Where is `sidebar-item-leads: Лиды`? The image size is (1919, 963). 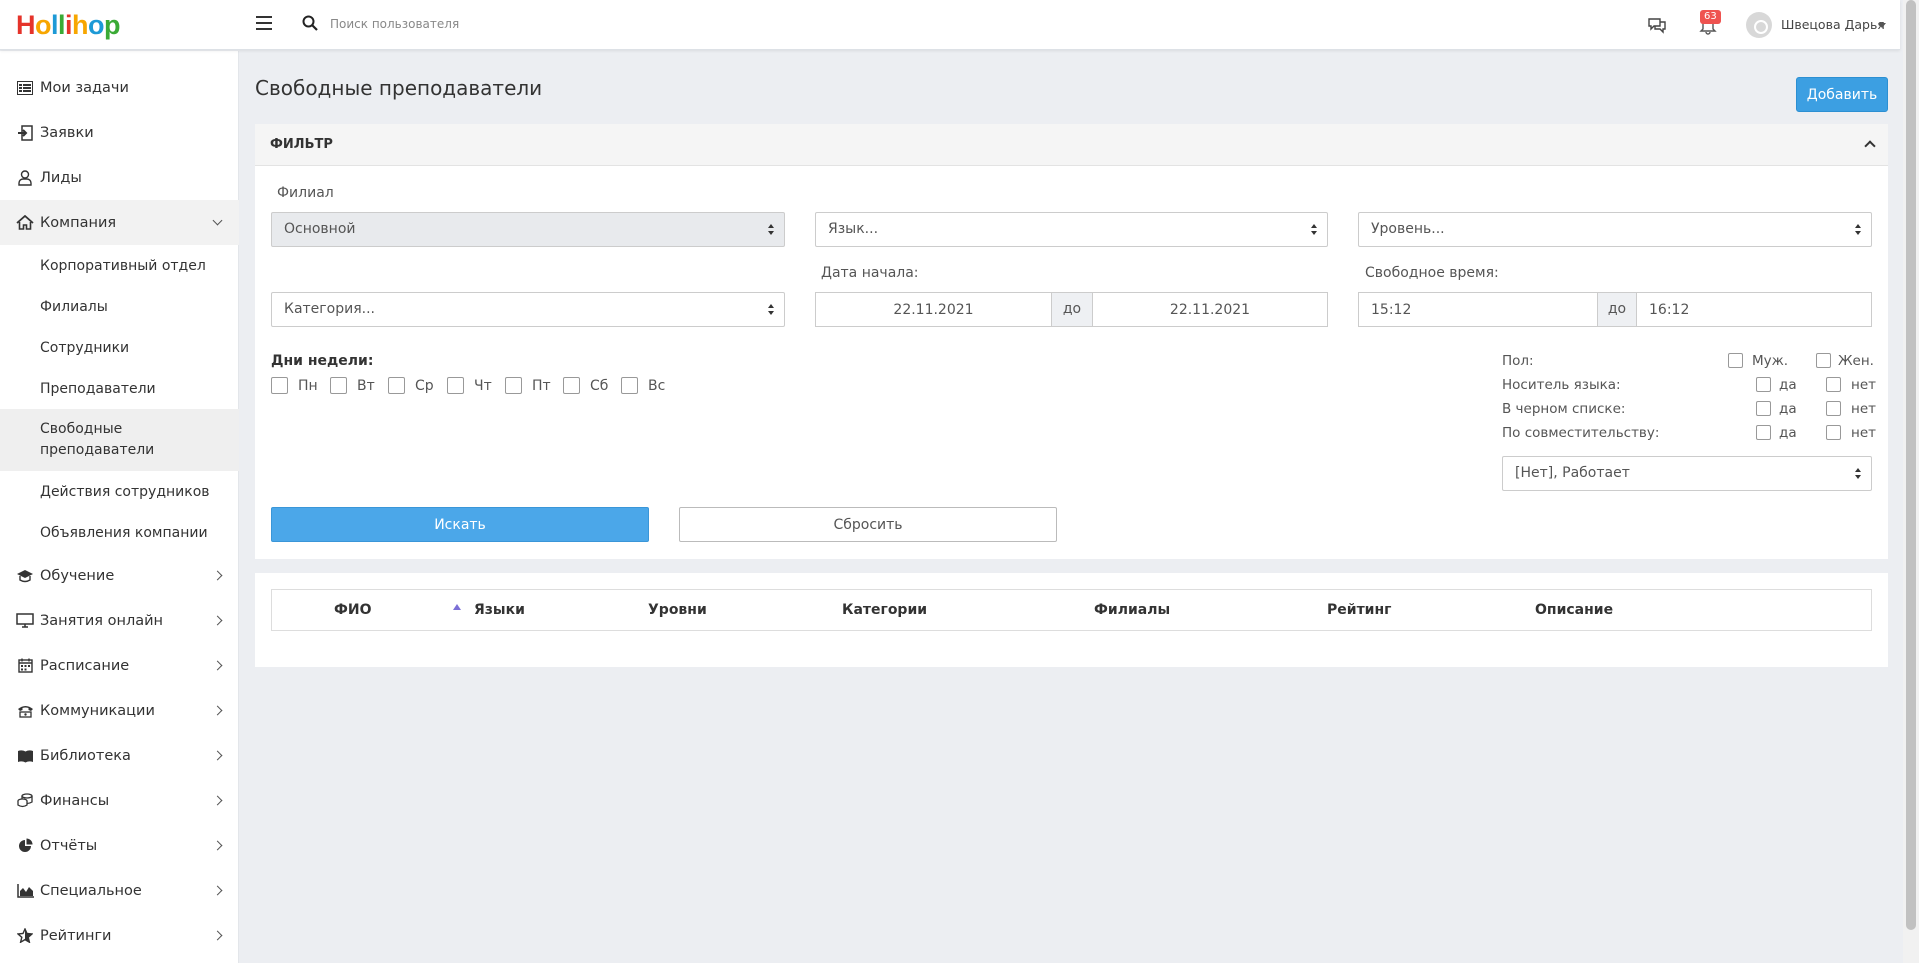
sidebar-item-leads: Лиды is located at coordinates (119, 177).